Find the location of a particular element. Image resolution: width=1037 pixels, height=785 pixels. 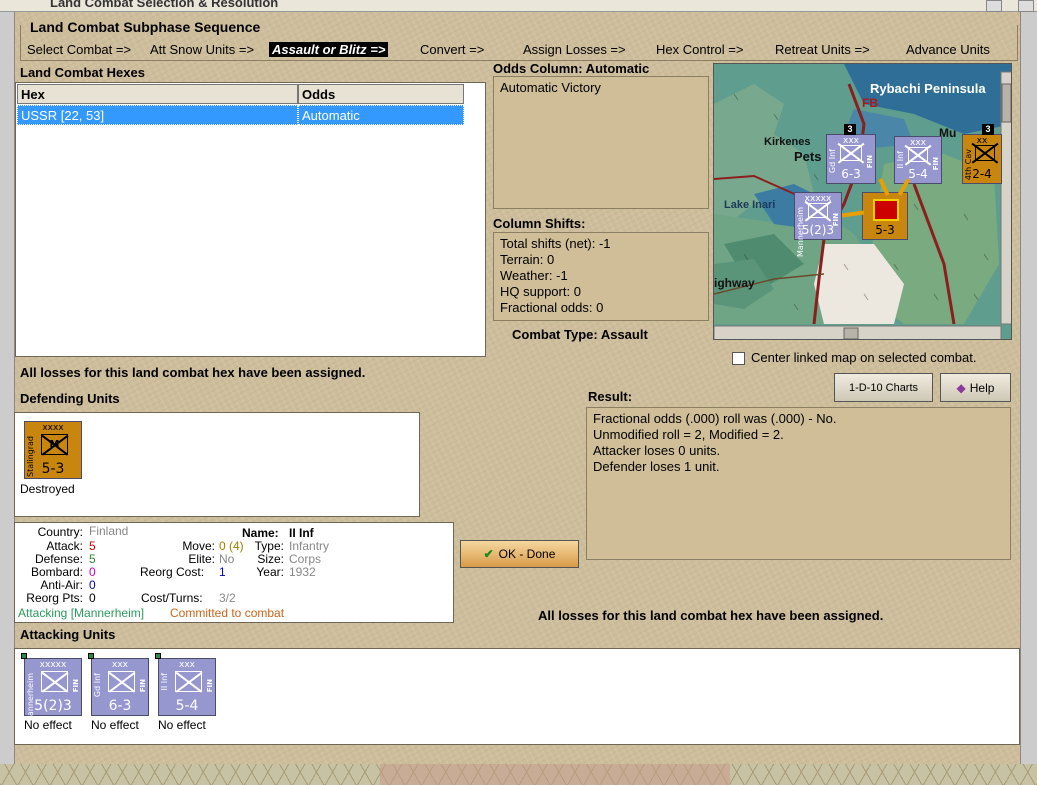

charts-button: 1-D-10 Charts is located at coordinates (883, 387).